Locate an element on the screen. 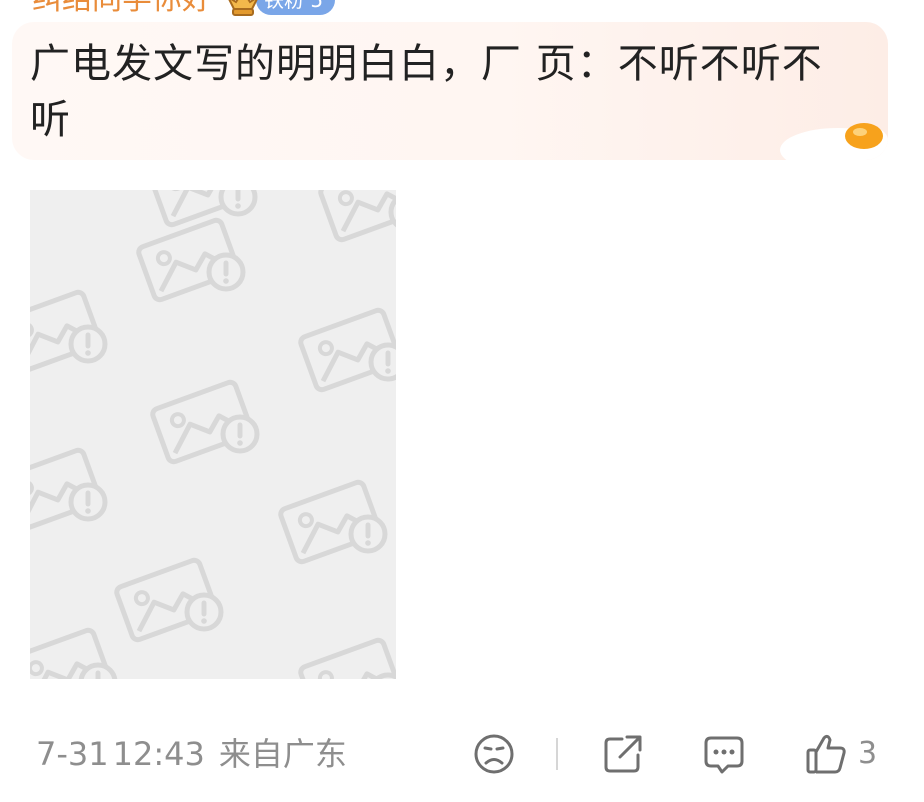 The image size is (924, 802). crown-icon is located at coordinates (243, 8).